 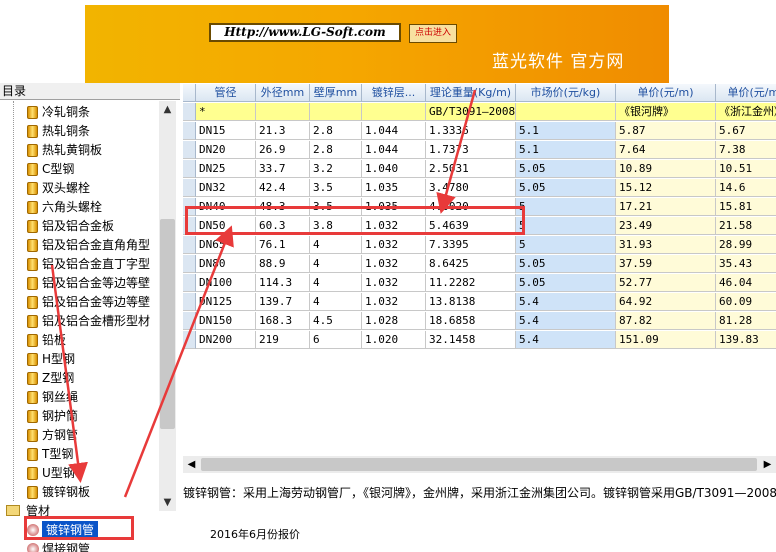 I want to click on column-header: 市场价(元/kg), so click(x=566, y=93).